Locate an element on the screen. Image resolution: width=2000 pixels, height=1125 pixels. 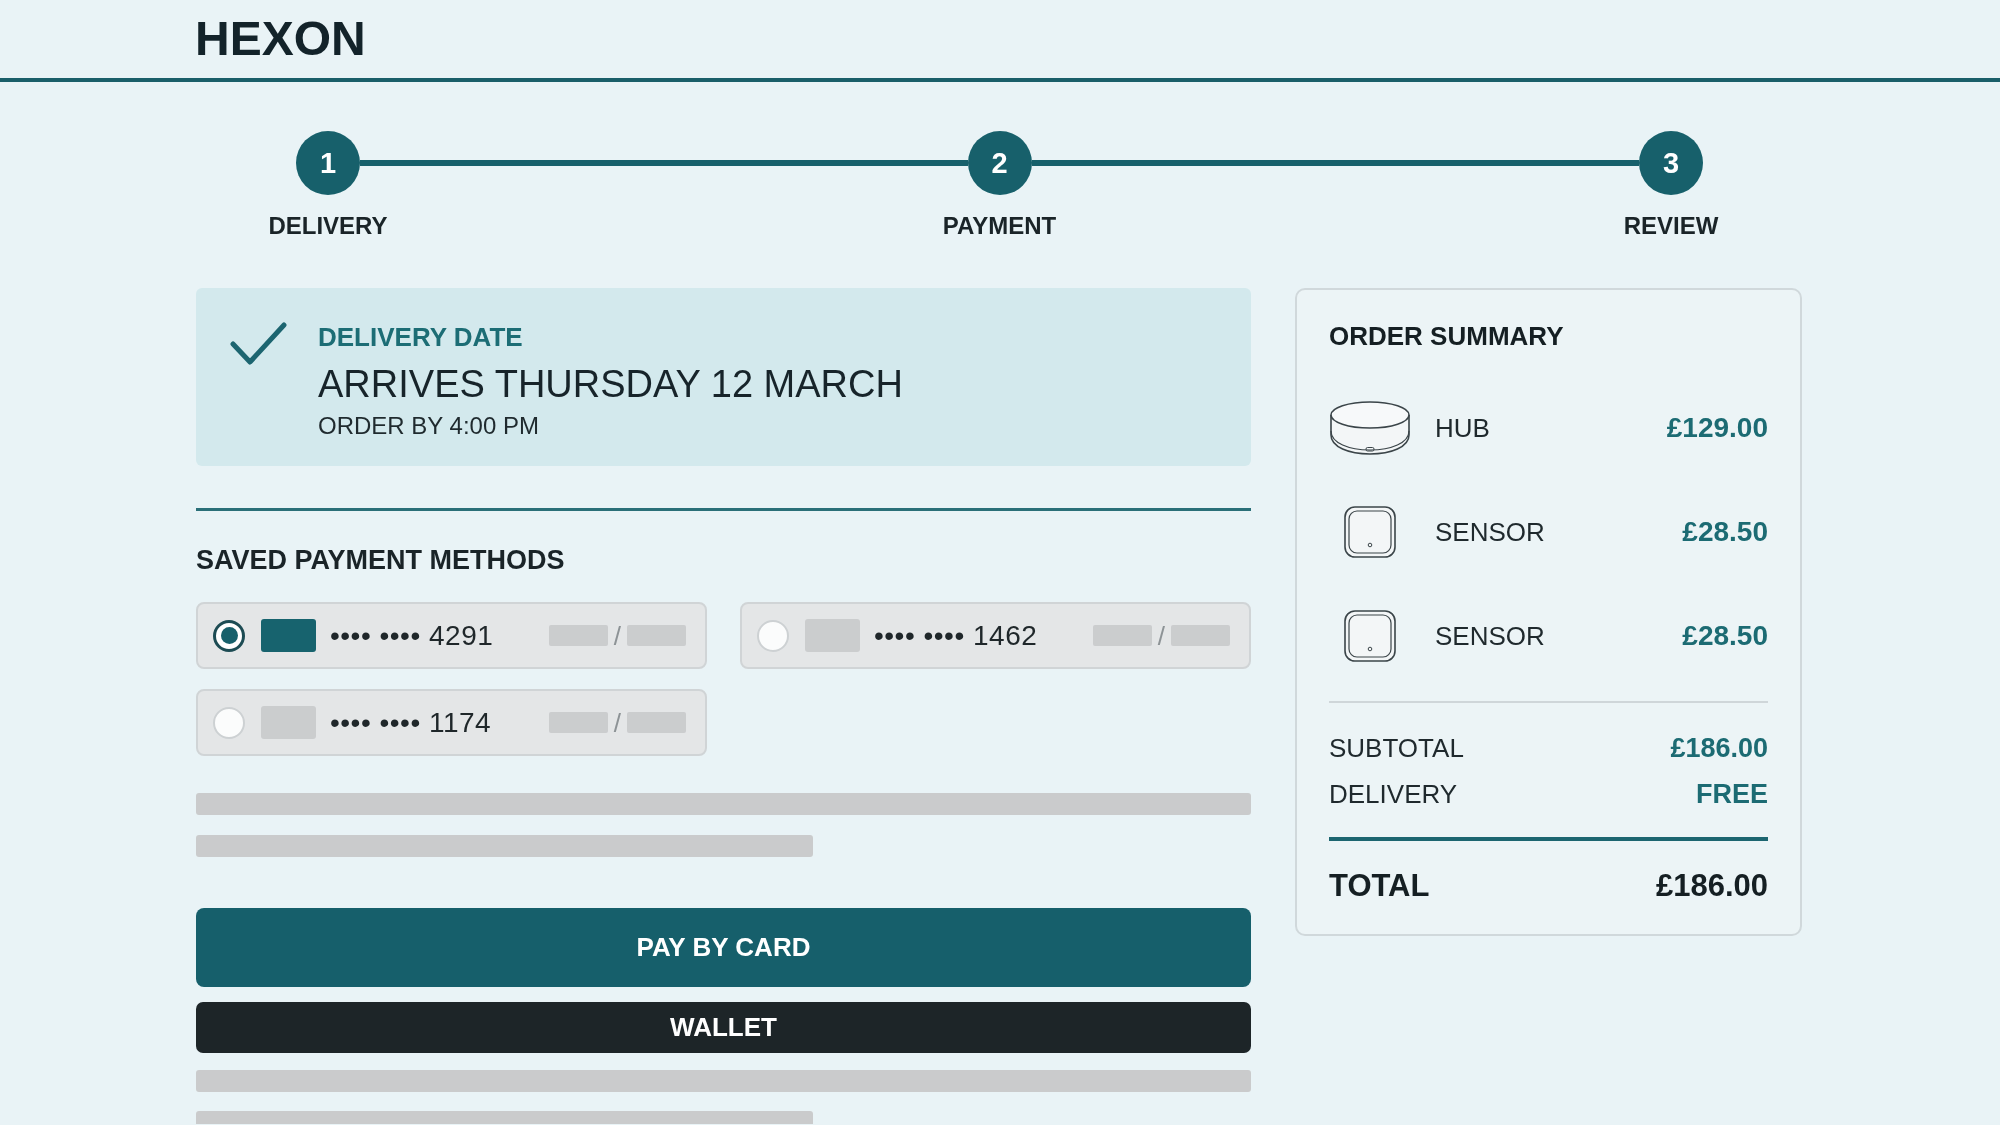
total-value: £186.00 is located at coordinates (1711, 886).